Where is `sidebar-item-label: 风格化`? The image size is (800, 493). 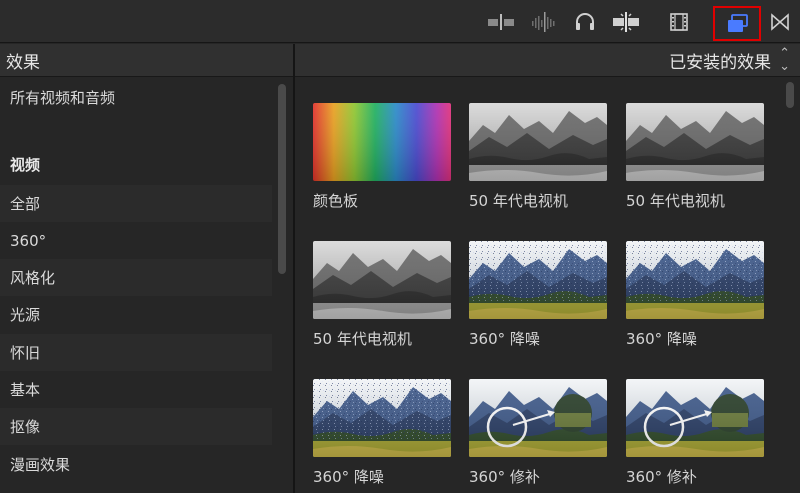 sidebar-item-label: 风格化 is located at coordinates (33, 278).